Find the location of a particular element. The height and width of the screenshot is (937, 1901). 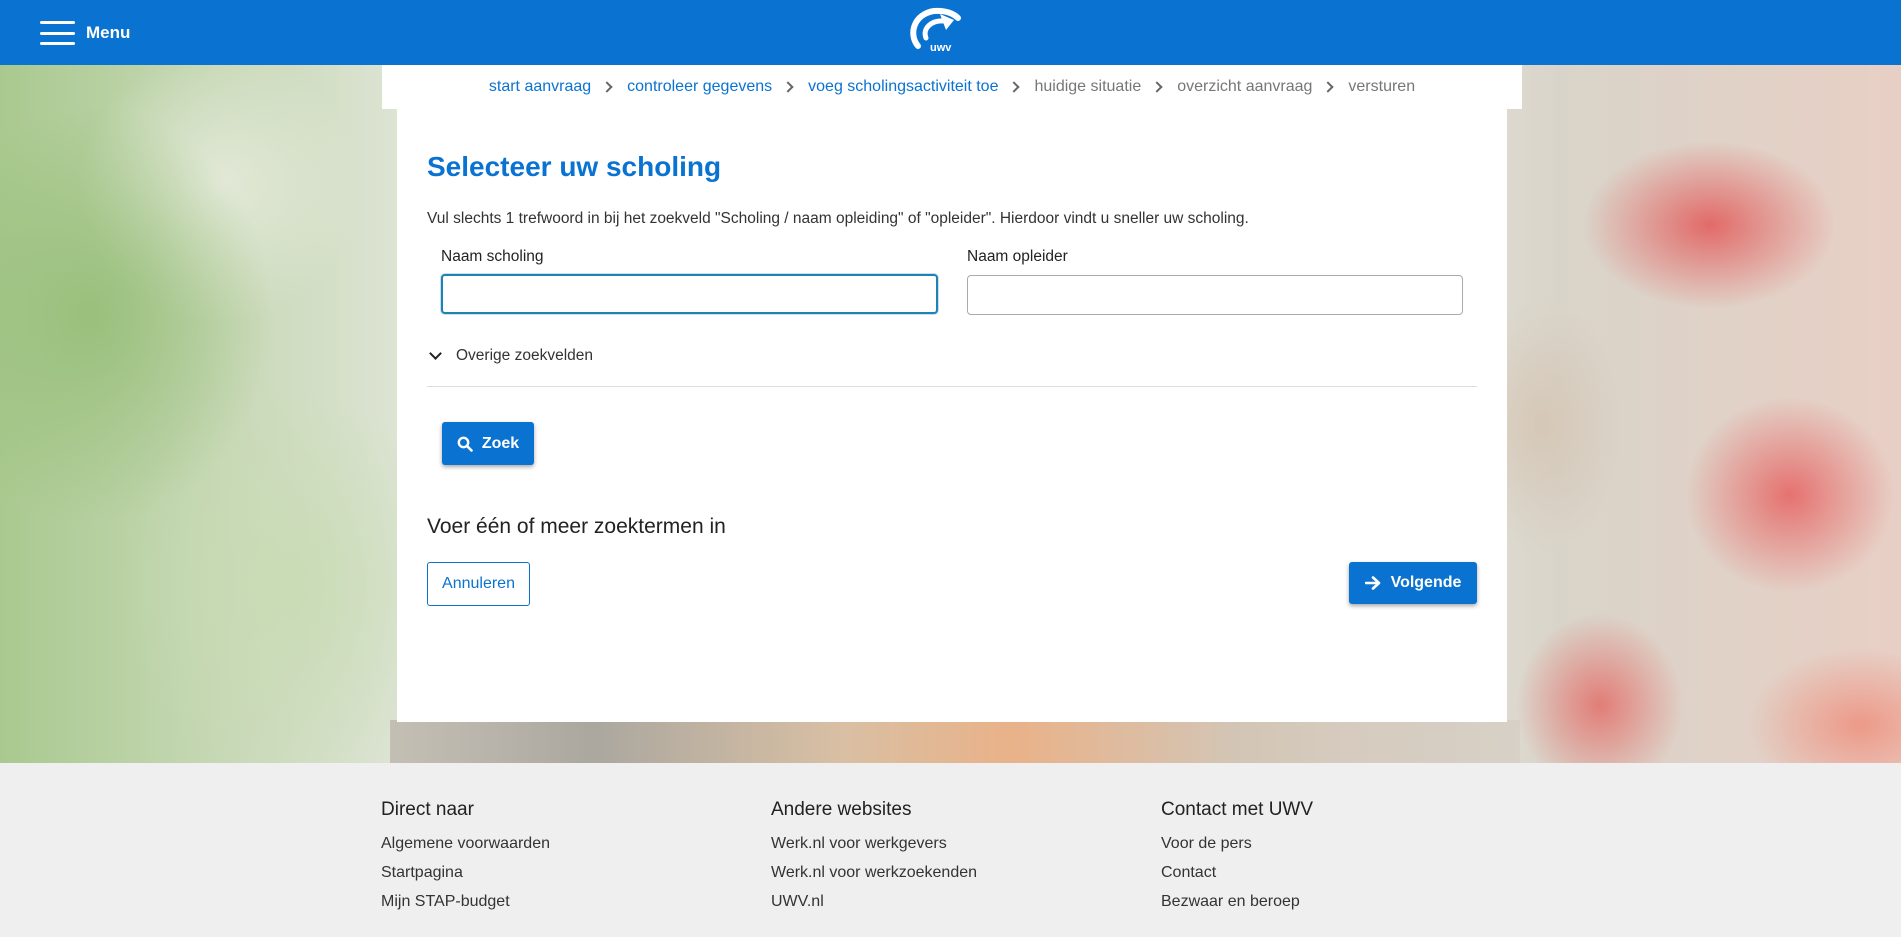

breadcrumb-step-label: start aanvraag is located at coordinates (540, 87).